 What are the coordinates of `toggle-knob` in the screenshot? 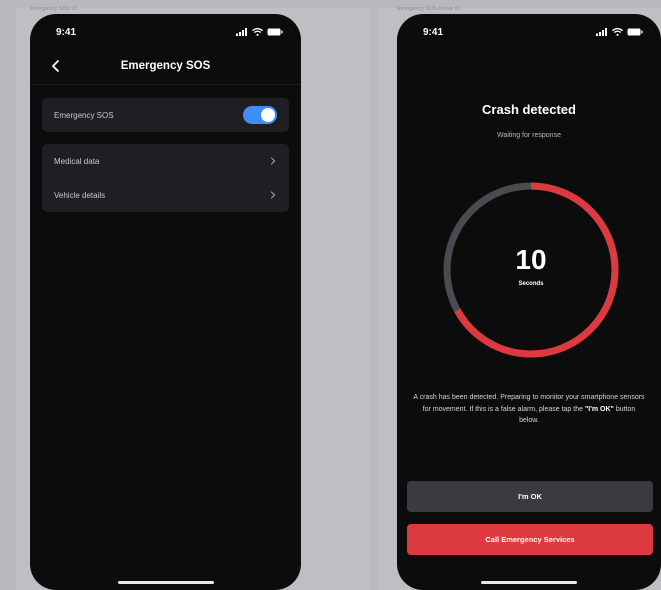 It's located at (268, 115).